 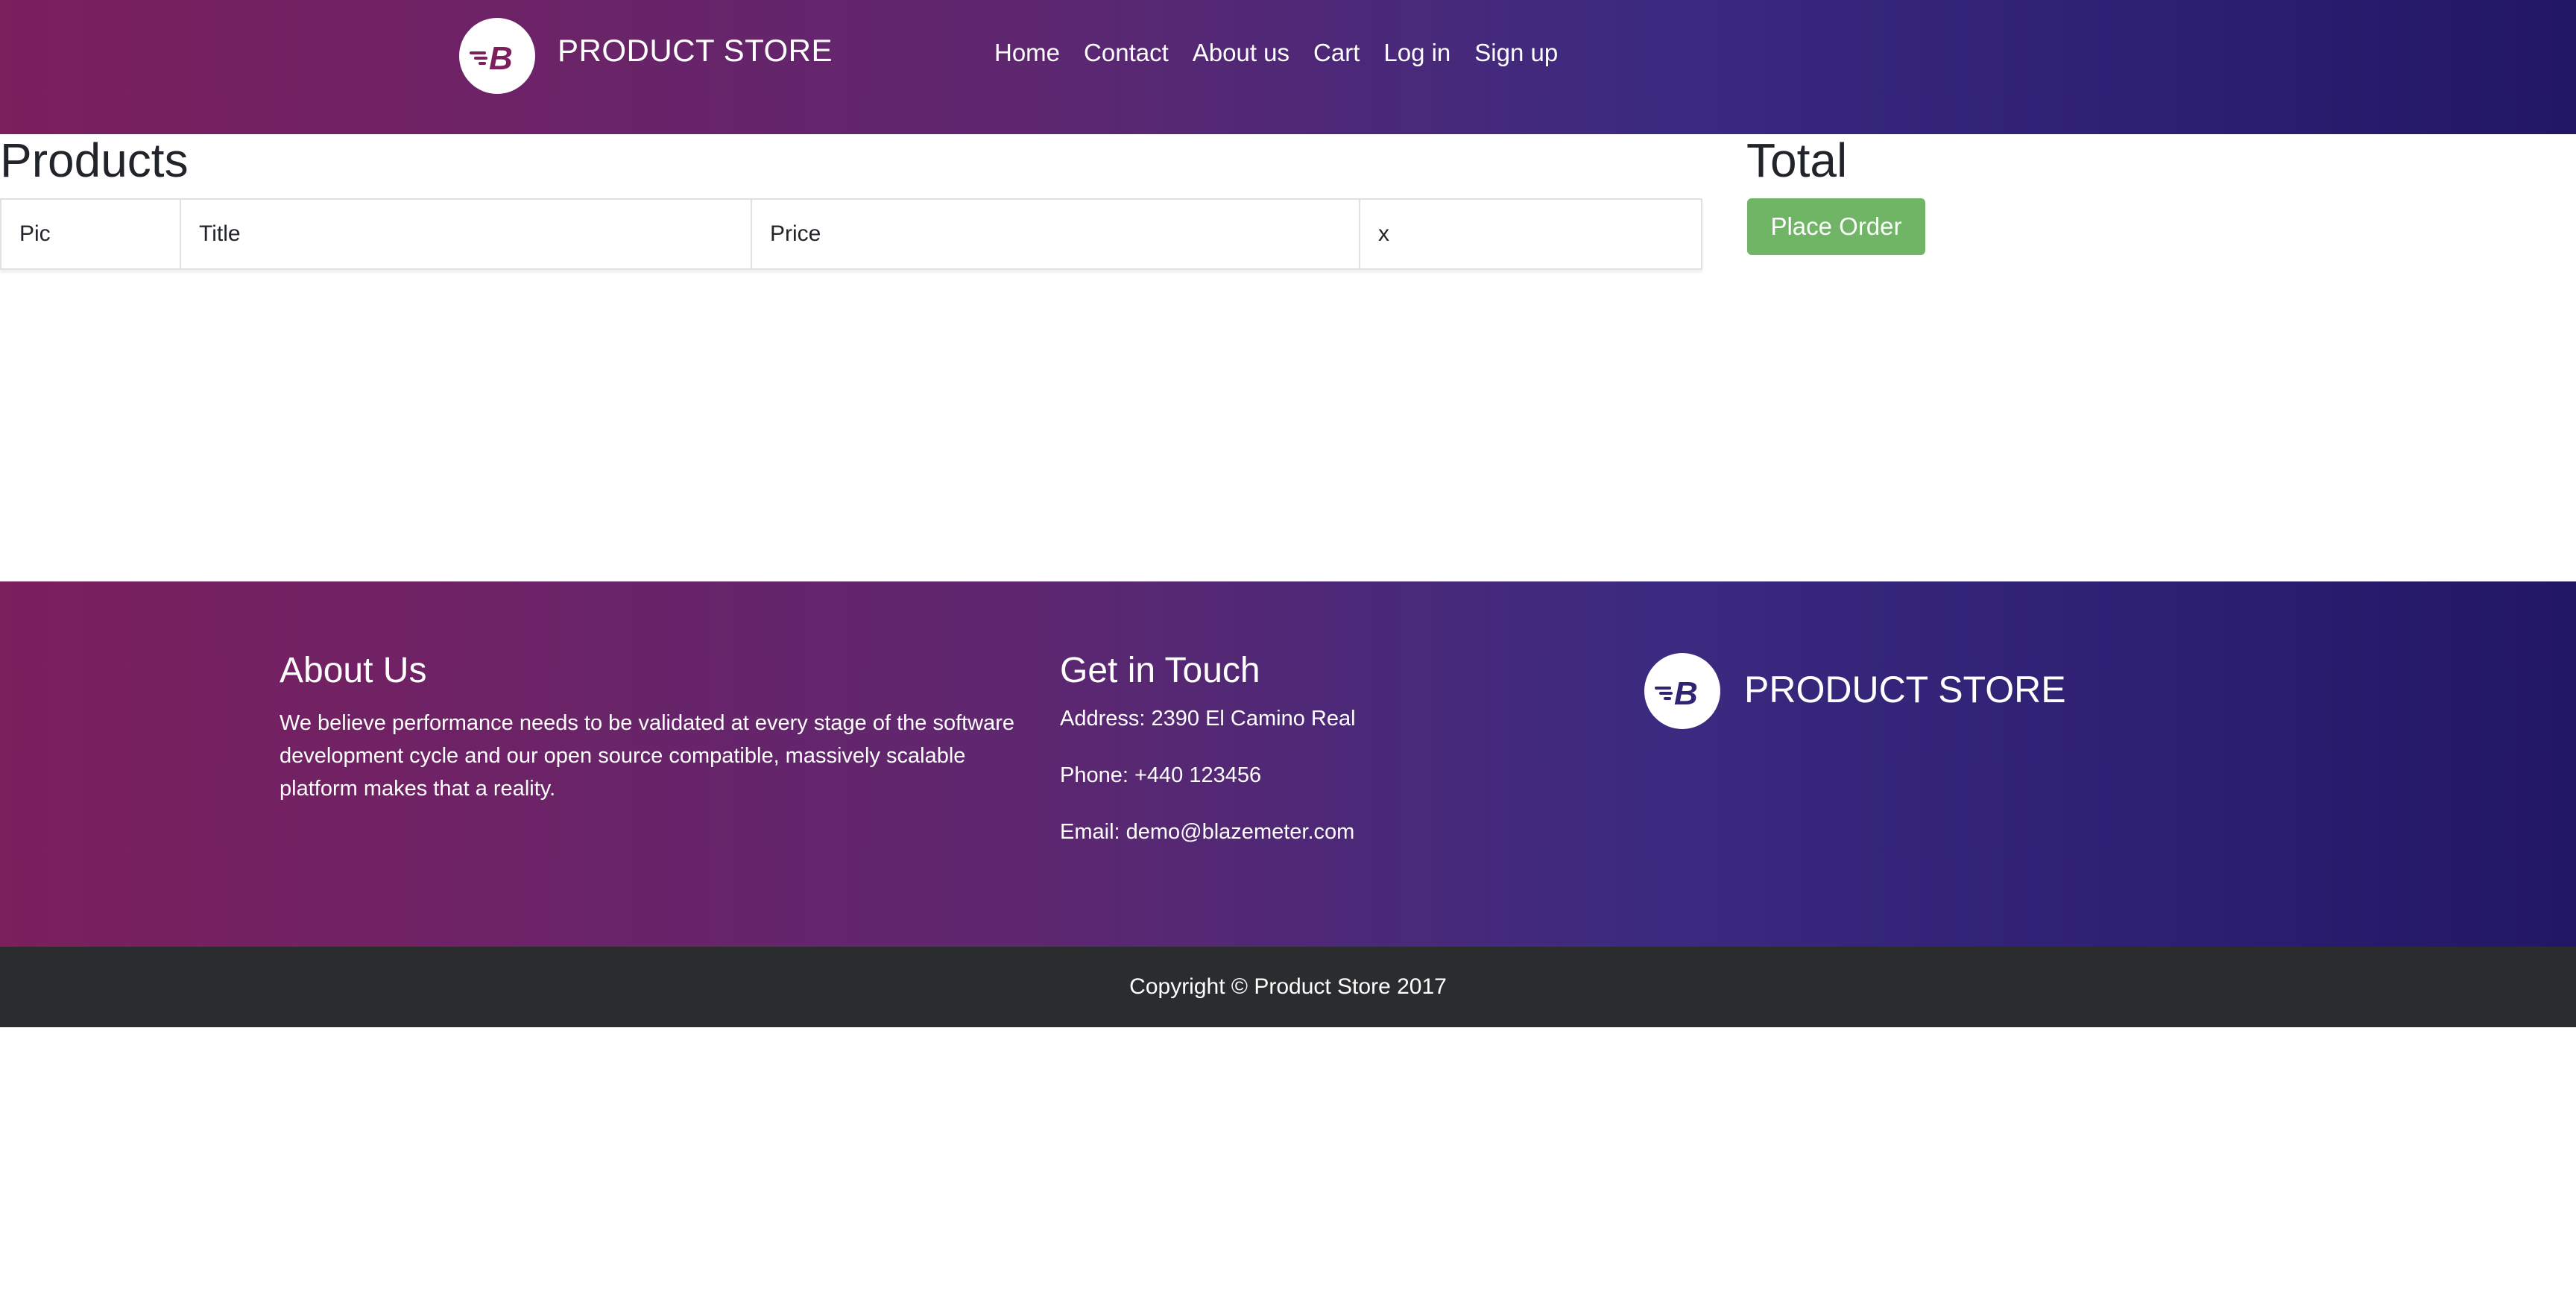 I want to click on copyright-text: Copyright © Product Store 2017, so click(x=1288, y=987).